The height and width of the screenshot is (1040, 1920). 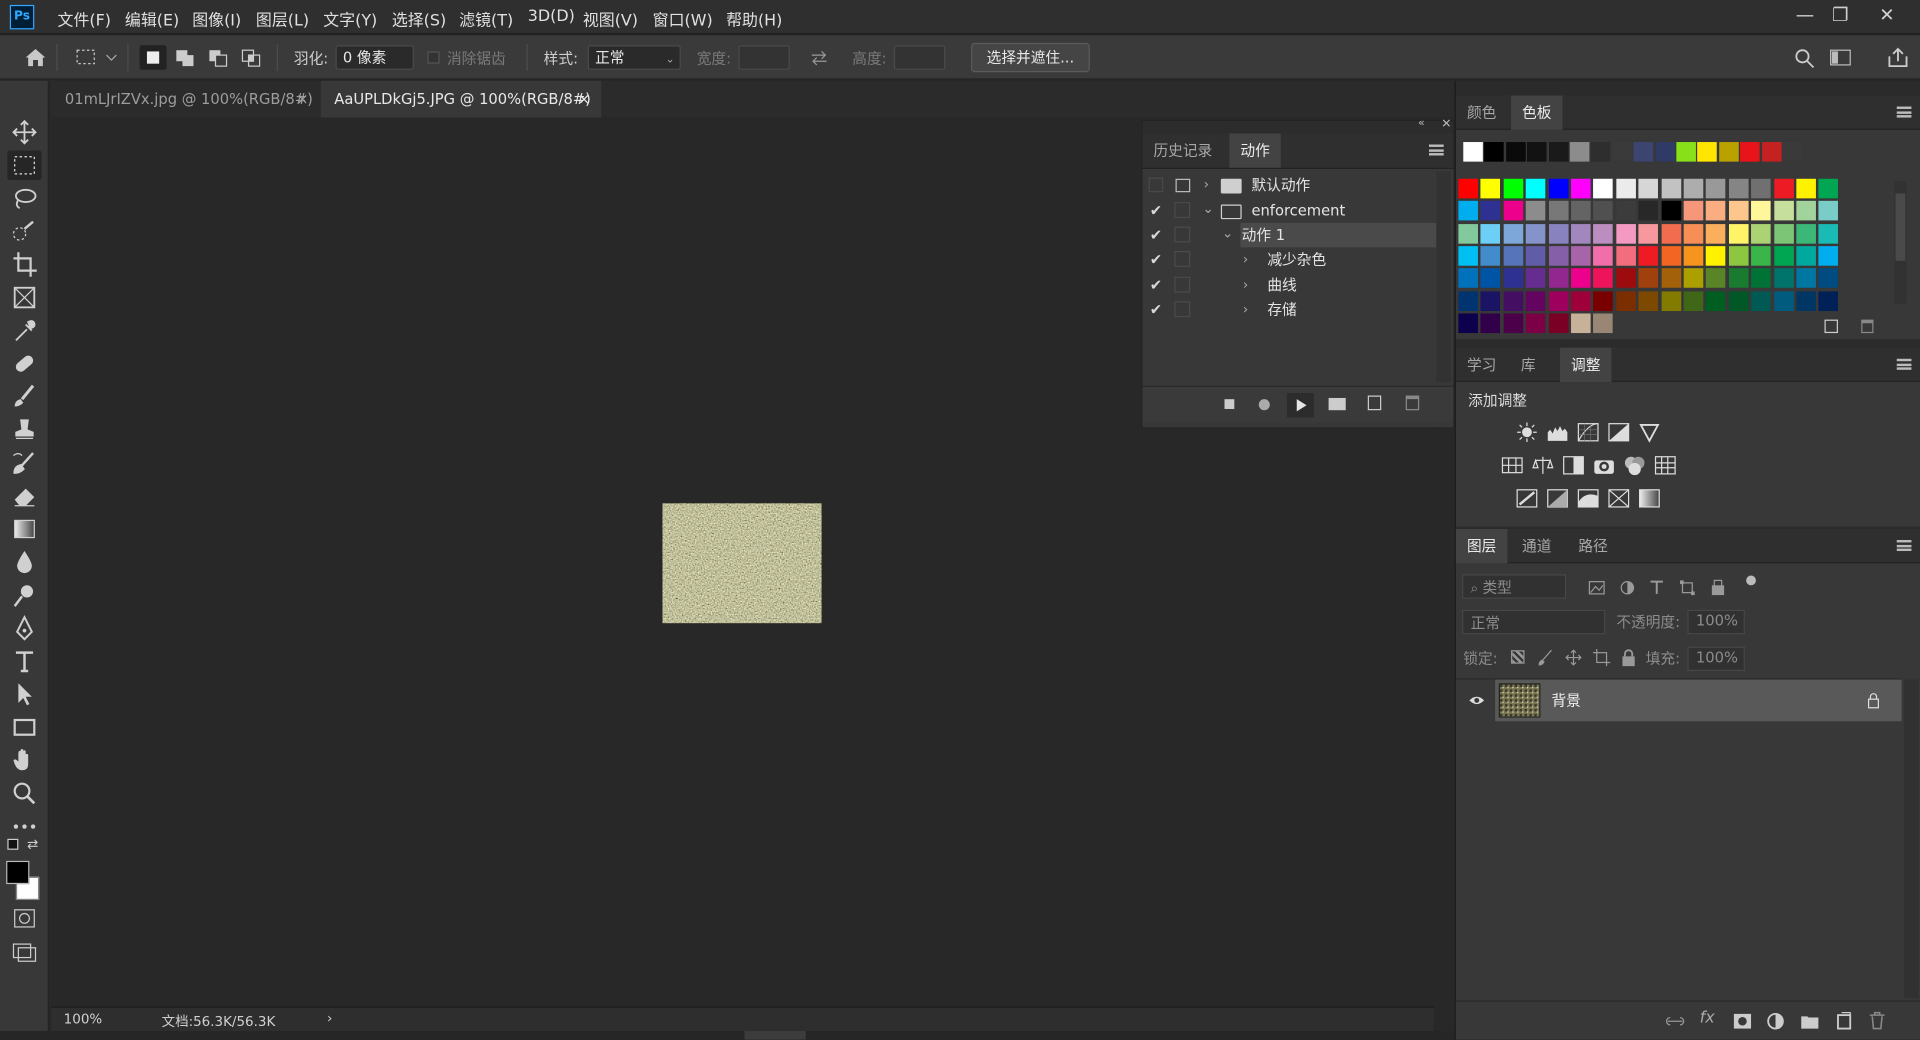 What do you see at coordinates (1619, 432) in the screenshot?
I see `exposure-icon` at bounding box center [1619, 432].